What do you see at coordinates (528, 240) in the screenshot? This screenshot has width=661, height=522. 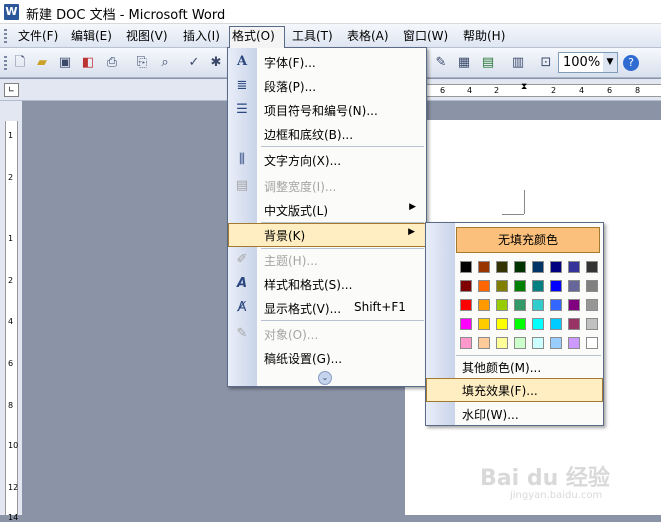 I see `no-fill-color-button: 无填充颜色` at bounding box center [528, 240].